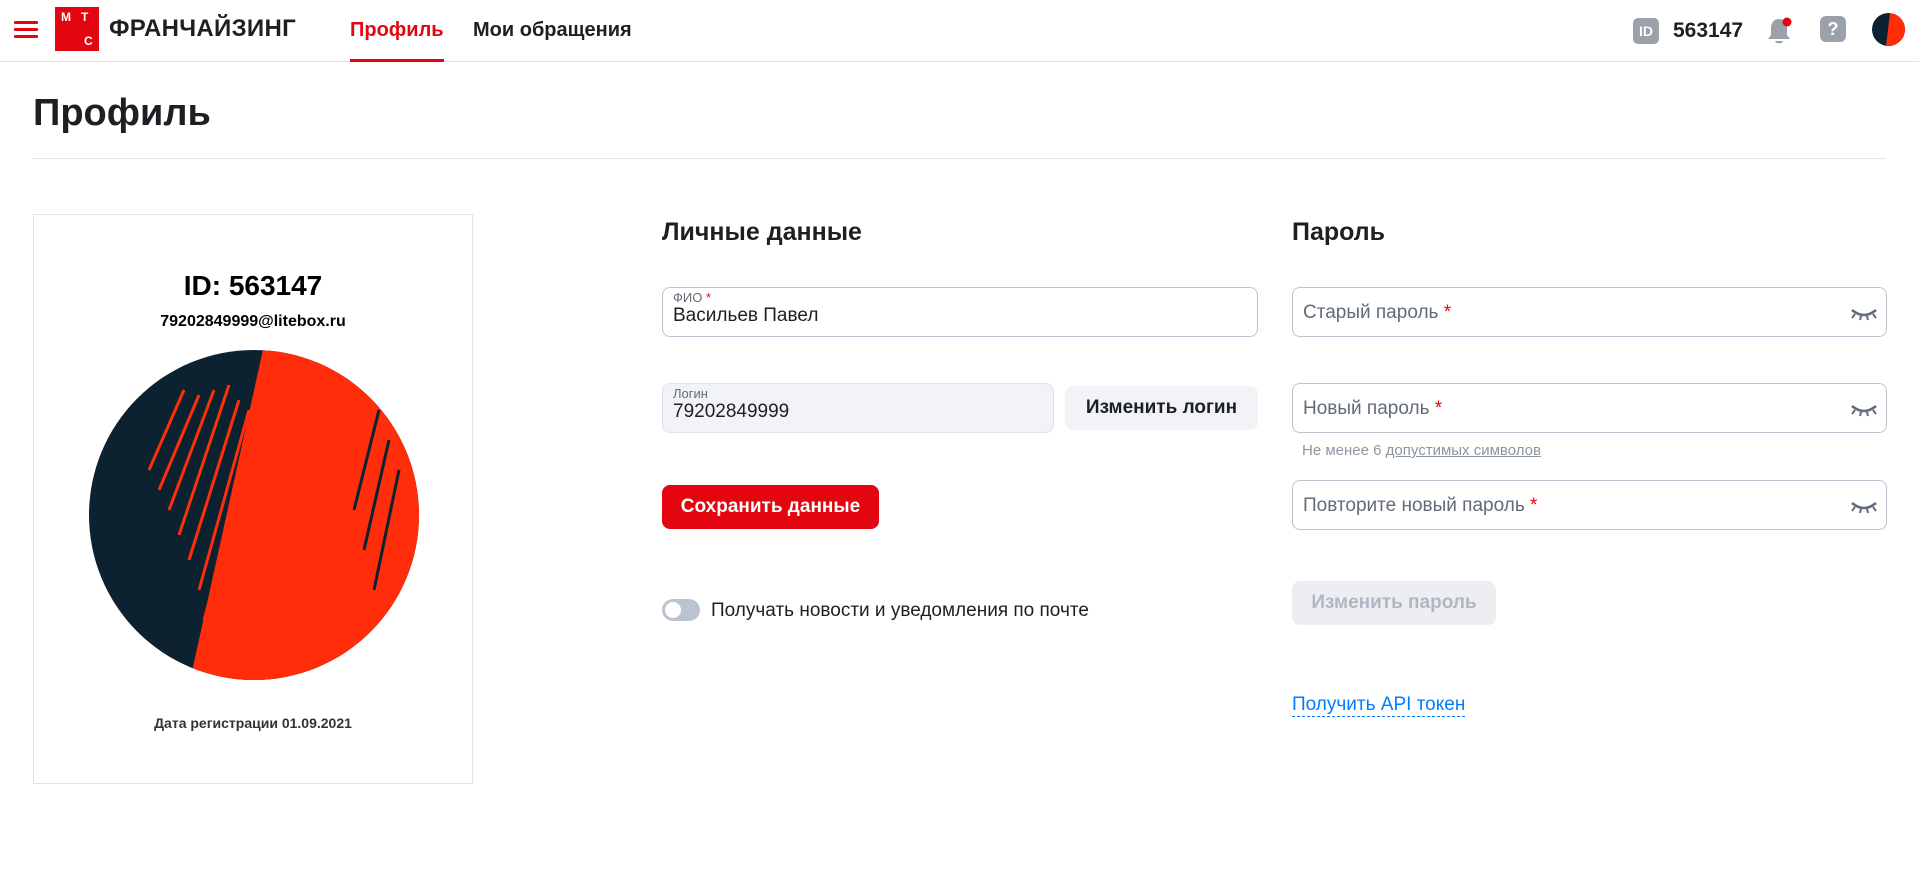 This screenshot has width=1919, height=891. What do you see at coordinates (681, 610) in the screenshot?
I see `news-toggle` at bounding box center [681, 610].